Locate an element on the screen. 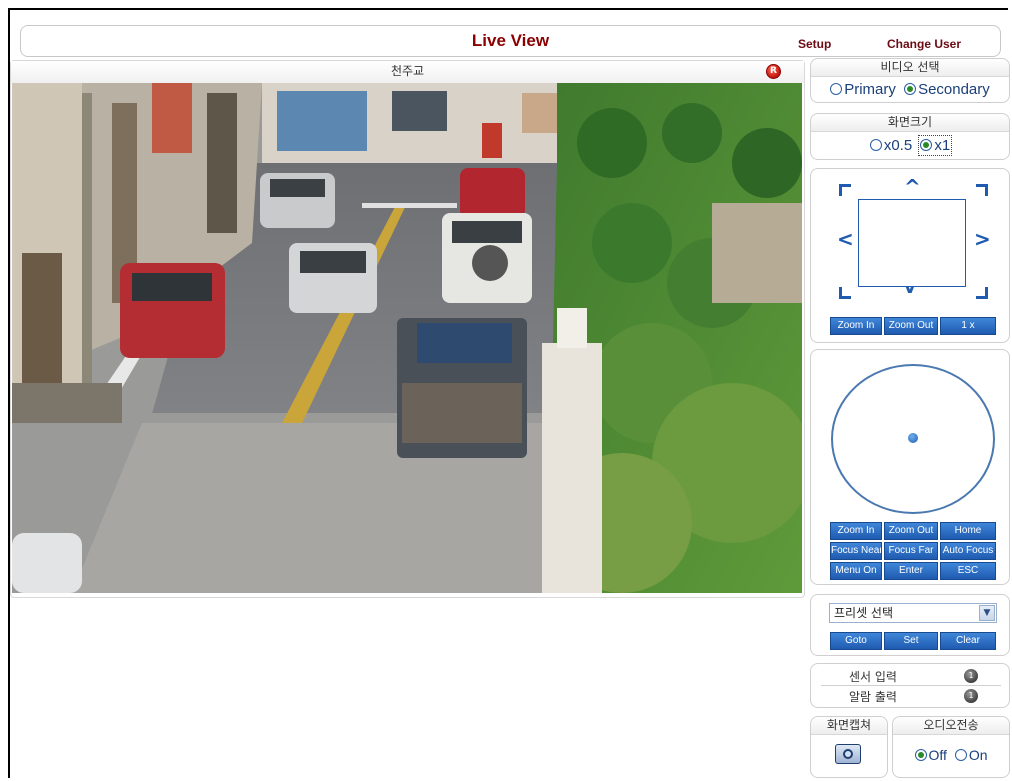 This screenshot has width=1012, height=781. preset-select-value: 프리셋 선택 is located at coordinates (864, 613).